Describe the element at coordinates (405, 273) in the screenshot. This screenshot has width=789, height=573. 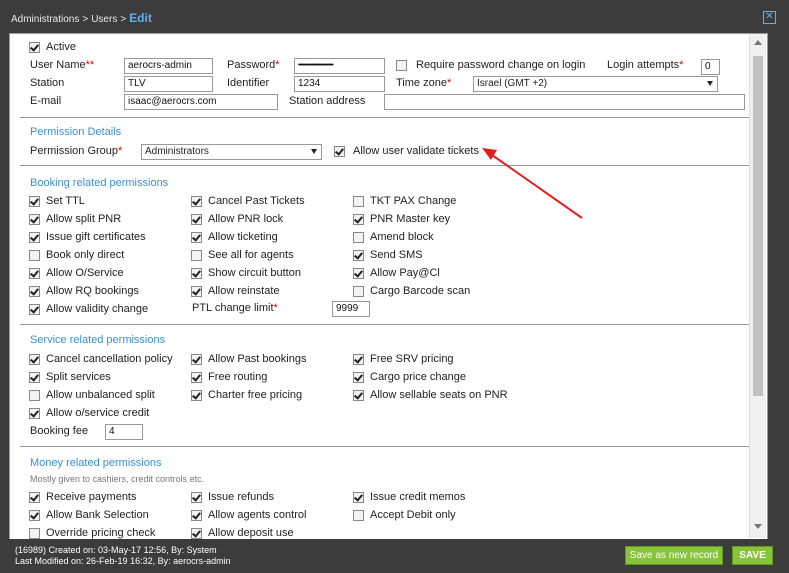
I see `booking-permission-label: Allow Pay@Cl` at that location.